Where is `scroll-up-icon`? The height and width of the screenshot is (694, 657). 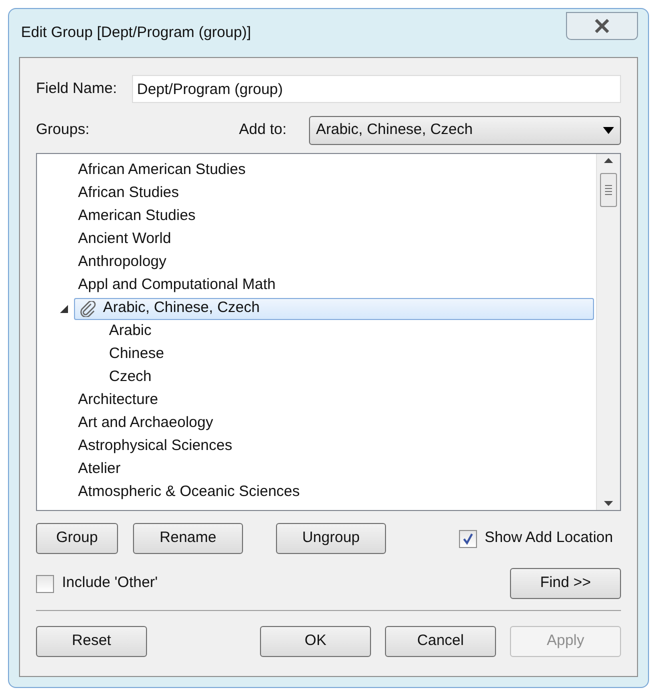 scroll-up-icon is located at coordinates (608, 160).